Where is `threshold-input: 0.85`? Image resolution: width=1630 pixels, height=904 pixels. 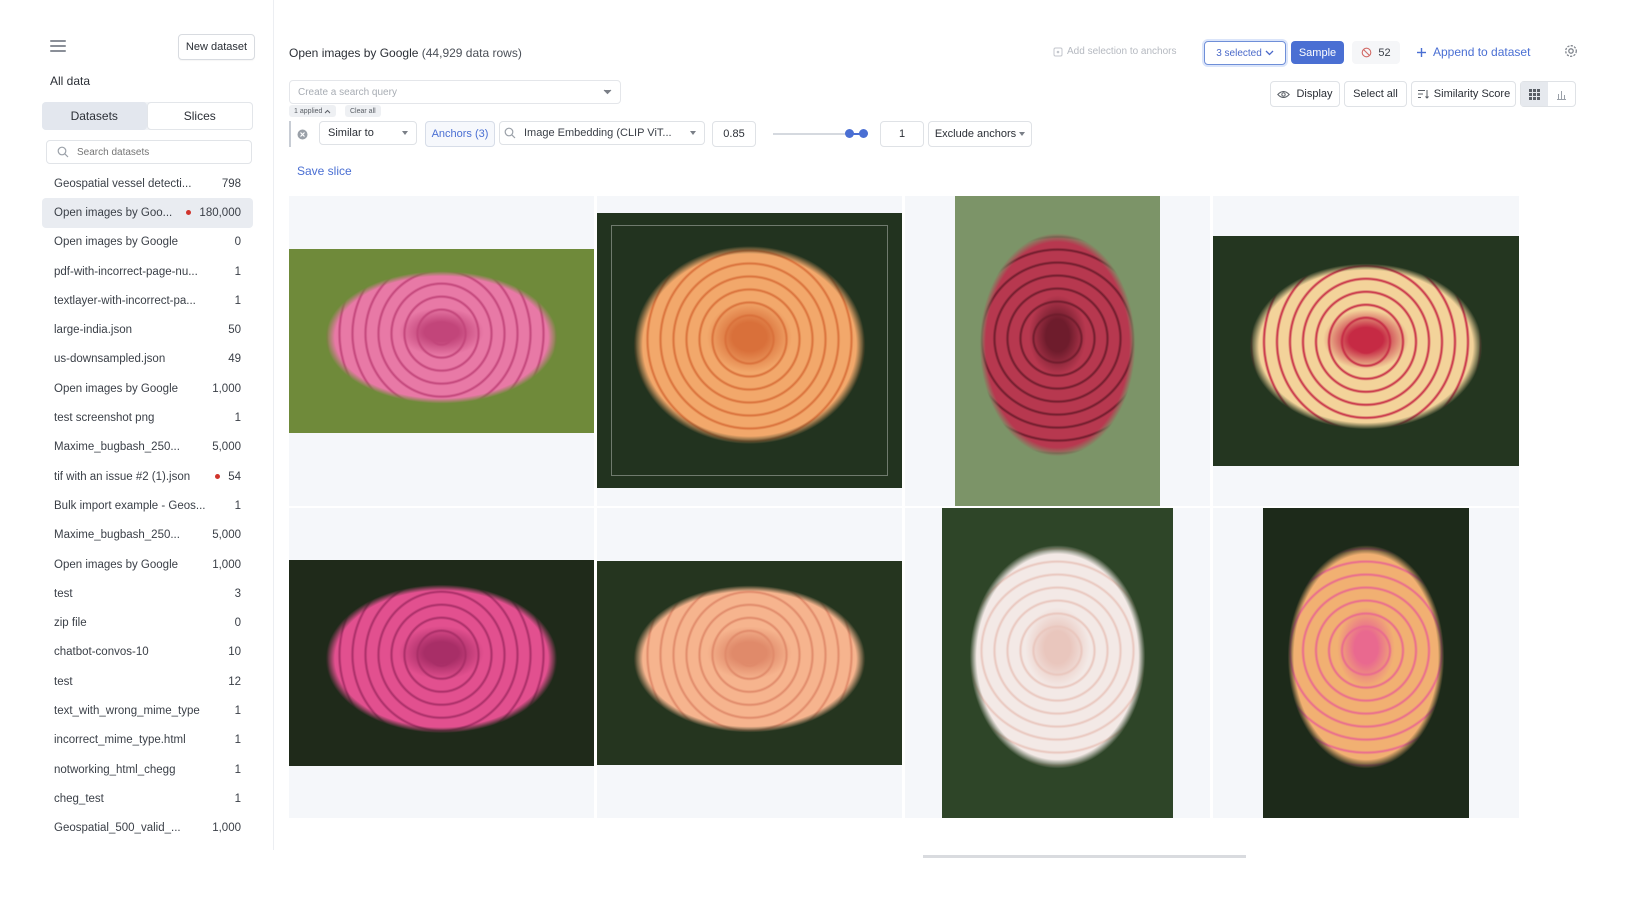 threshold-input: 0.85 is located at coordinates (734, 134).